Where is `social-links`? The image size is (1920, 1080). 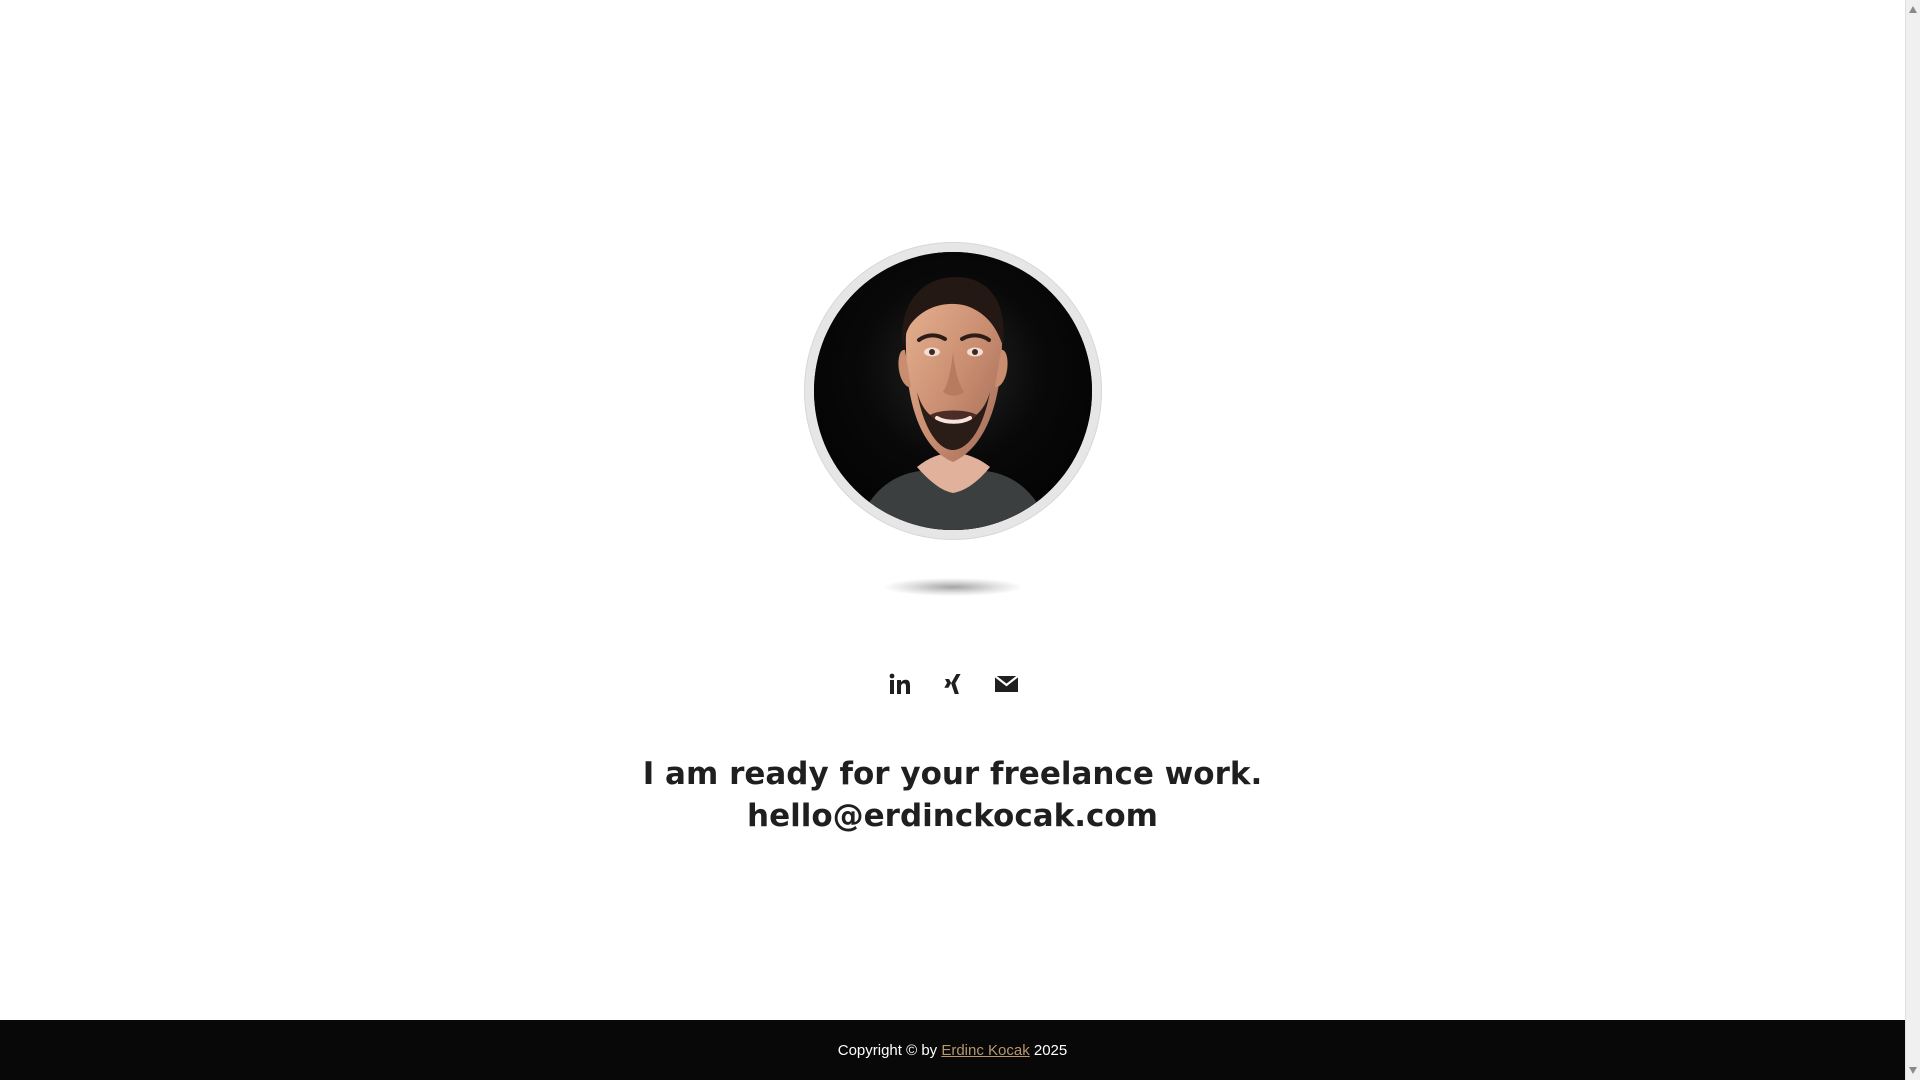 social-links is located at coordinates (953, 684).